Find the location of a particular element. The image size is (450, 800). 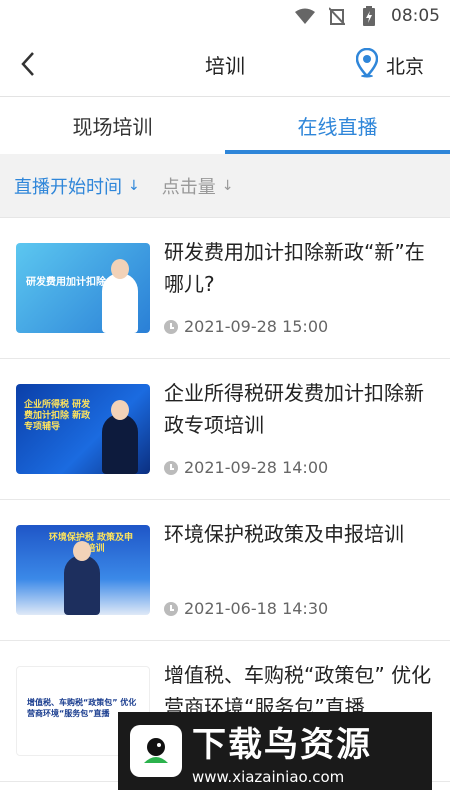

video-thumbnail: 研发费用加计扣除 is located at coordinates (83, 288).